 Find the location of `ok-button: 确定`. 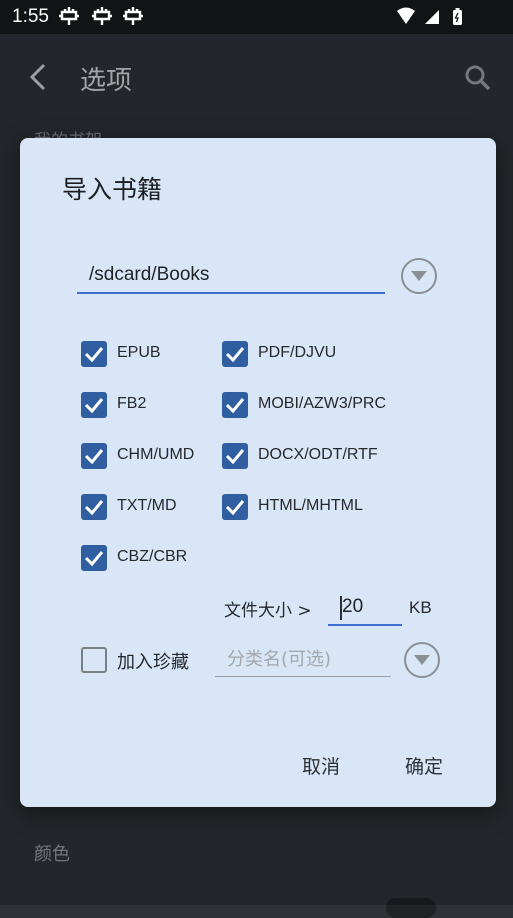

ok-button: 确定 is located at coordinates (424, 765).